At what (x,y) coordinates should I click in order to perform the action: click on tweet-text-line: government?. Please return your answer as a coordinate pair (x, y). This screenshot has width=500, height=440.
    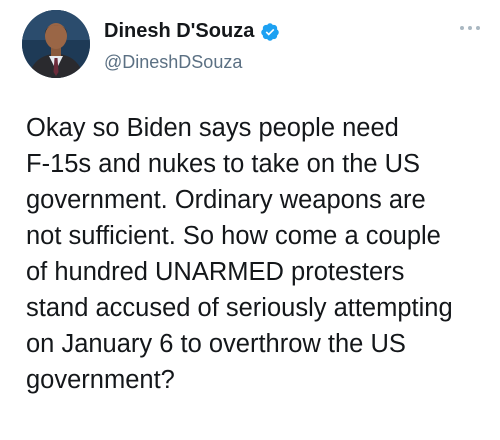
    Looking at the image, I should click on (100, 380).